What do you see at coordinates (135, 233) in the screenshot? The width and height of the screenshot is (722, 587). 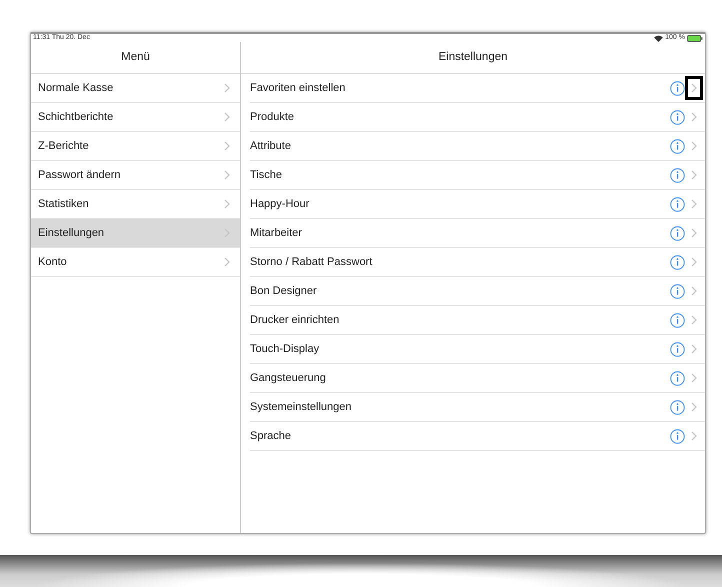 I see `menu-item: Einstellungen` at bounding box center [135, 233].